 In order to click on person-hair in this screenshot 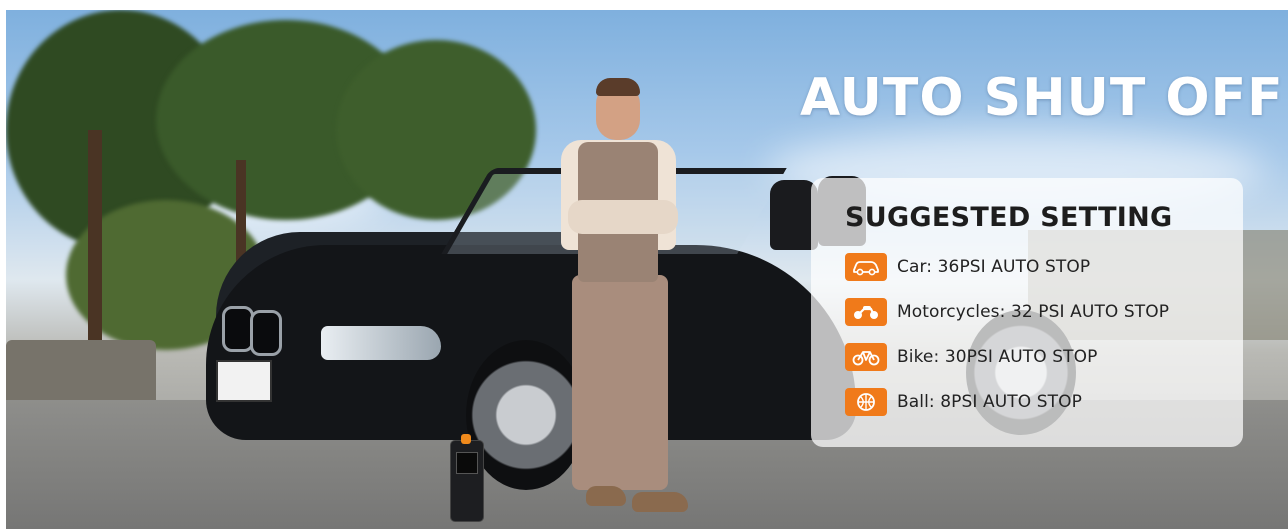, I will do `click(618, 87)`.